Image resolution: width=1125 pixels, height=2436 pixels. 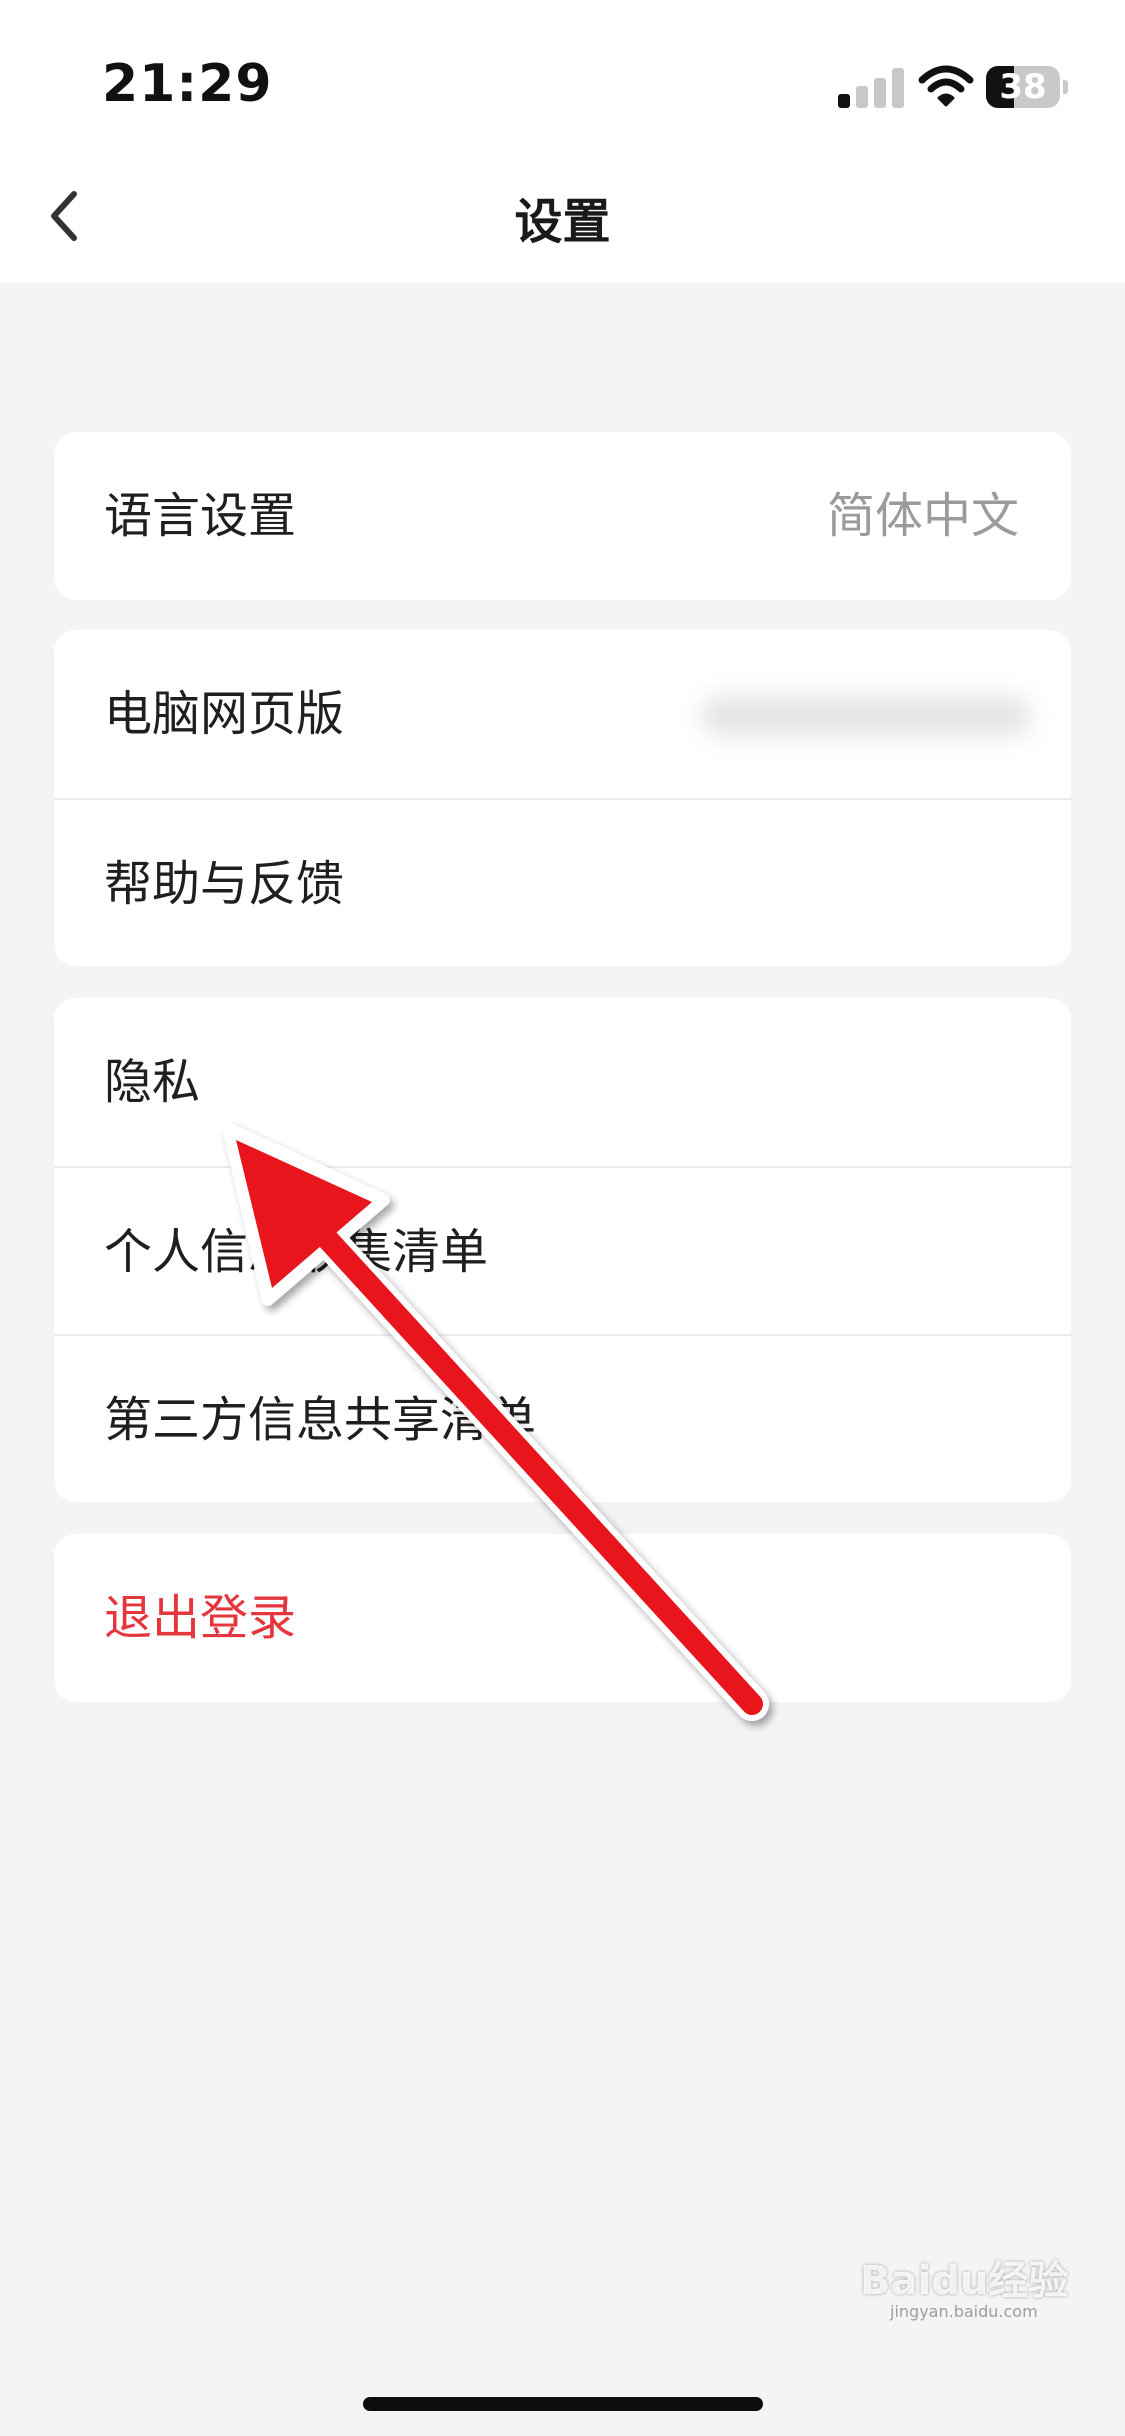 What do you see at coordinates (946, 86) in the screenshot?
I see `wifi-icon` at bounding box center [946, 86].